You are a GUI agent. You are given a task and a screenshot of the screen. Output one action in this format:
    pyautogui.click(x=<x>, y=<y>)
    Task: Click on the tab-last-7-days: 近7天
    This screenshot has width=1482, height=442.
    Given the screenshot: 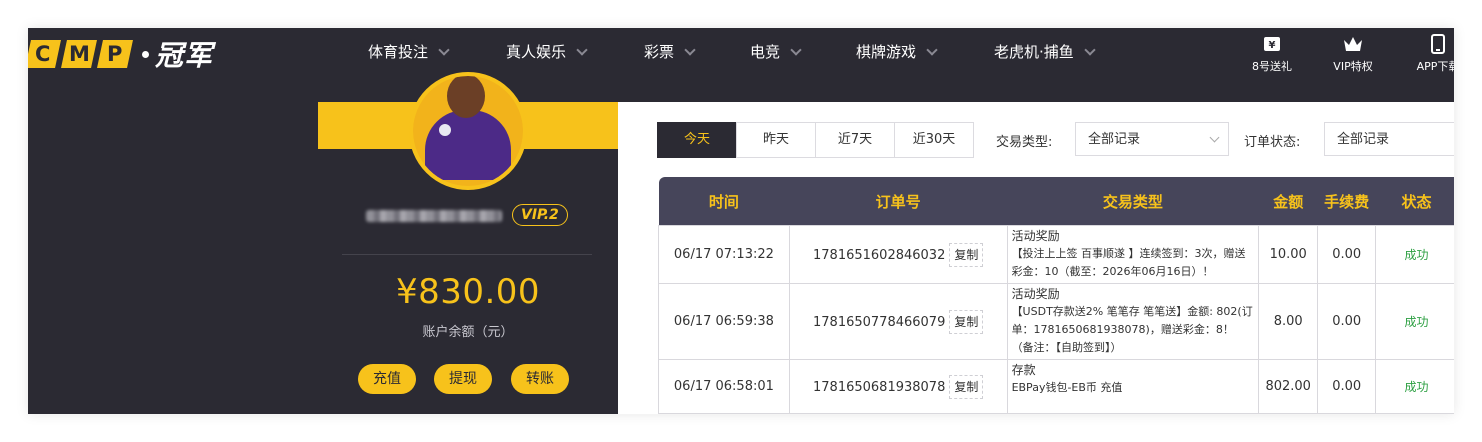 What is the action you would take?
    pyautogui.click(x=855, y=140)
    